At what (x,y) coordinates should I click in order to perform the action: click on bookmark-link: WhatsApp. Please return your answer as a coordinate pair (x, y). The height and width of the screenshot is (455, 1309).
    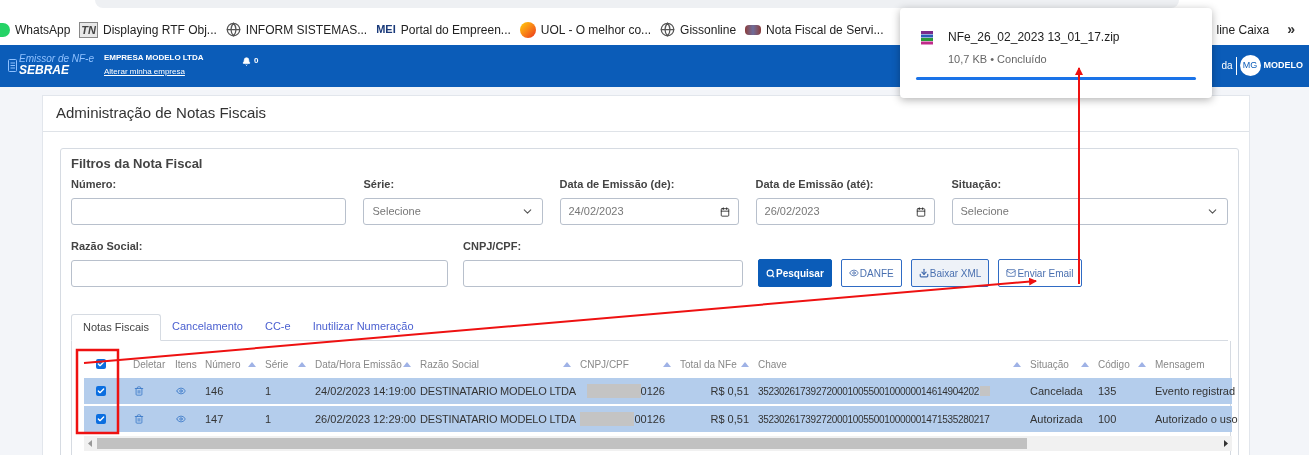
    Looking at the image, I should click on (43, 29).